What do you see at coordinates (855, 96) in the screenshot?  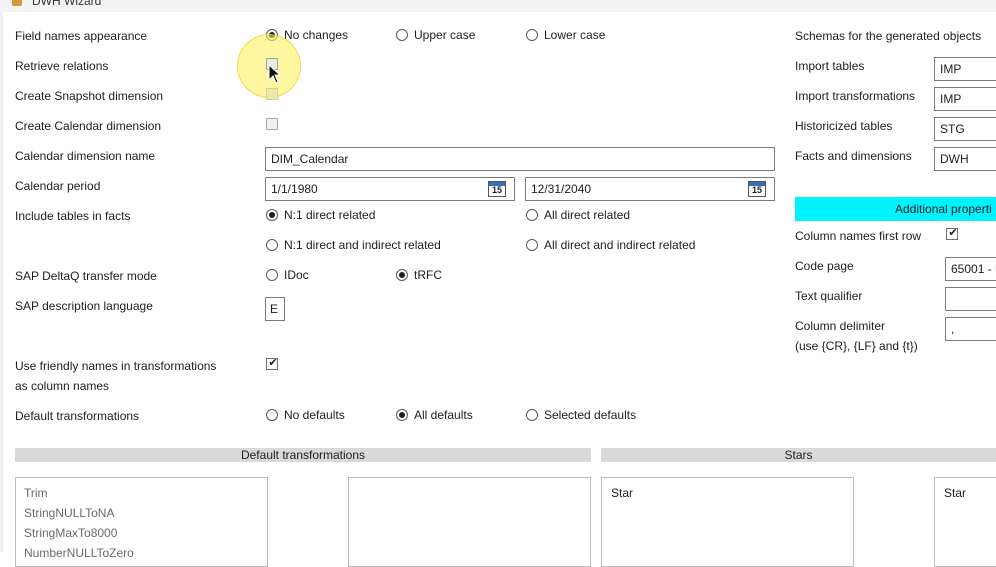 I see `schema-import-transformations-label: Import transformations` at bounding box center [855, 96].